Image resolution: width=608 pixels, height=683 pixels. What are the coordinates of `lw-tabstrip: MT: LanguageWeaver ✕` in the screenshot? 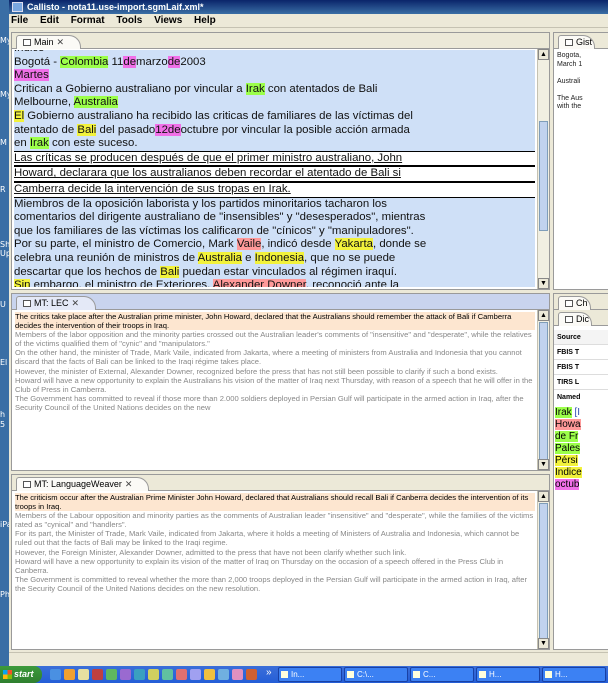 It's located at (280, 483).